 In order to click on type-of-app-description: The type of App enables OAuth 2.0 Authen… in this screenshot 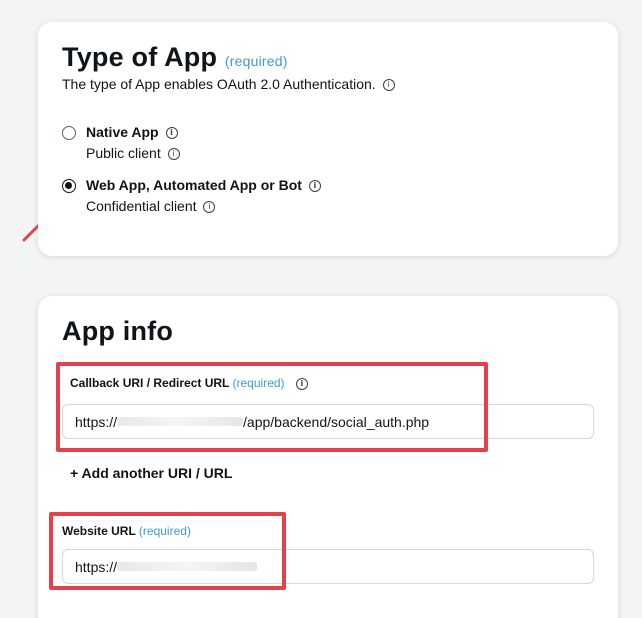, I will do `click(228, 84)`.